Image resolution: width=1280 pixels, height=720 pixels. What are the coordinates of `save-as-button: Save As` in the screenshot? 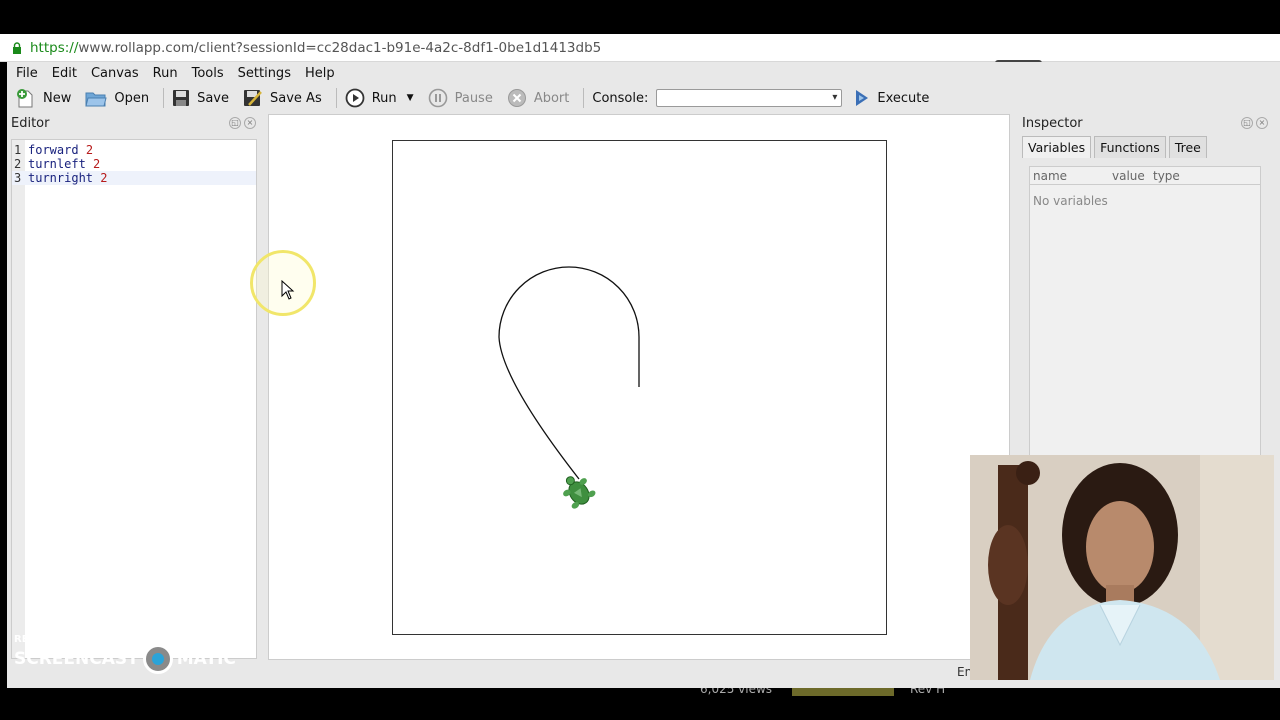 It's located at (282, 98).